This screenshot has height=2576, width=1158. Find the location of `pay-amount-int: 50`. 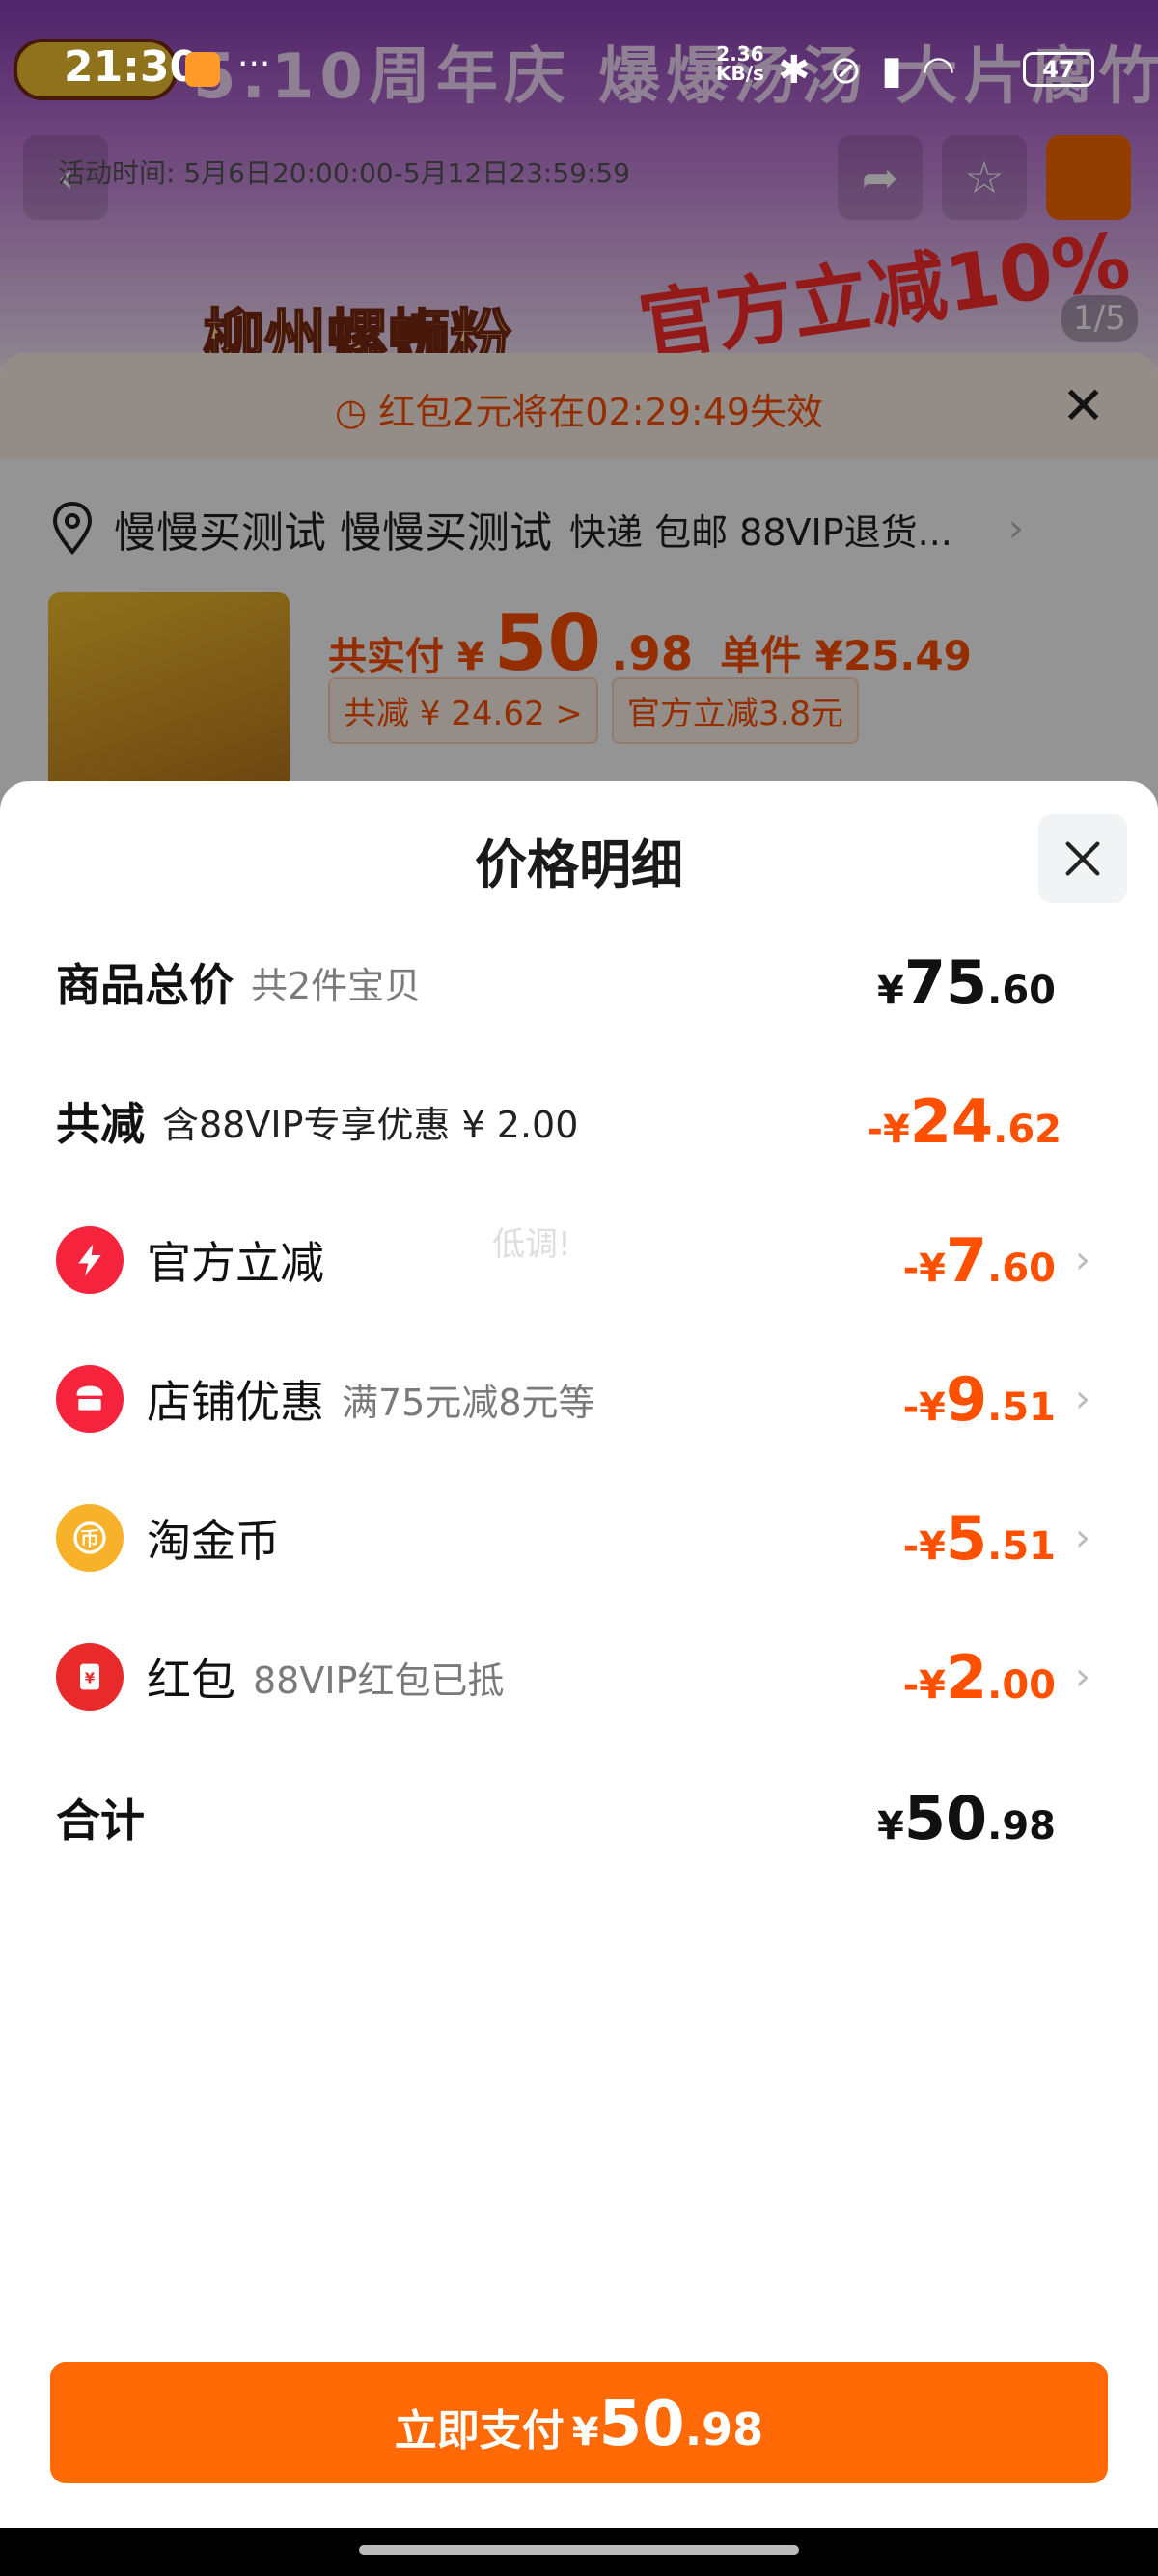

pay-amount-int: 50 is located at coordinates (641, 2424).